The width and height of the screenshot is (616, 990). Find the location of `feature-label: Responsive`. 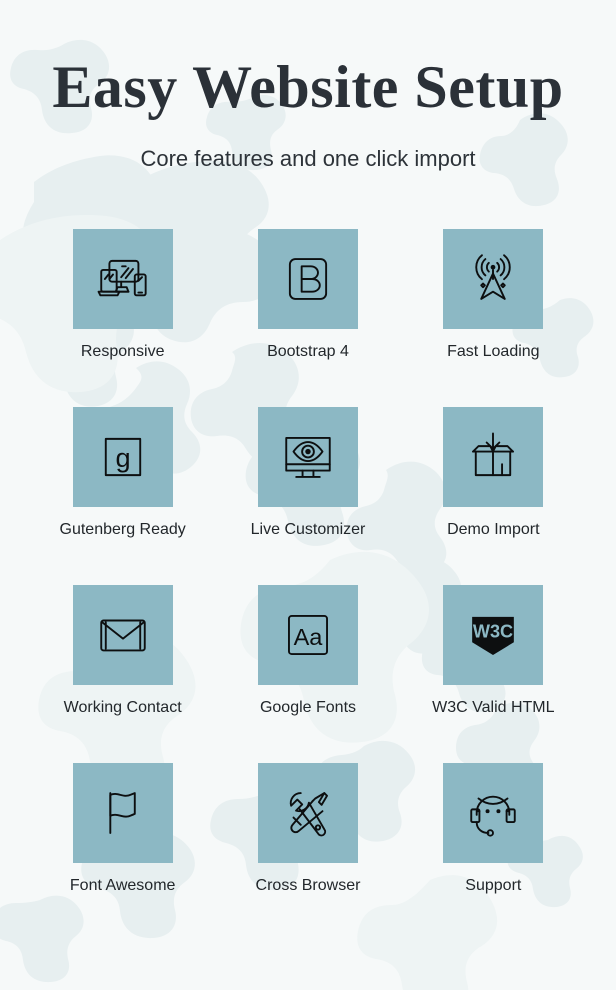

feature-label: Responsive is located at coordinates (122, 352).